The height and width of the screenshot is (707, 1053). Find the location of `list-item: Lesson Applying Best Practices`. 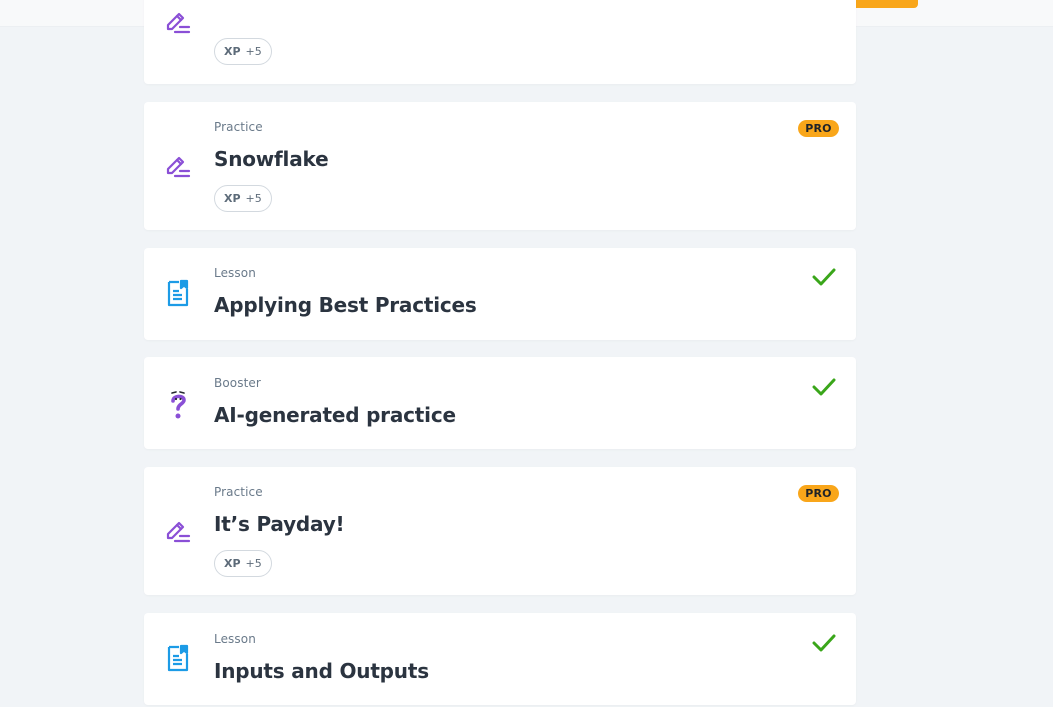

list-item: Lesson Applying Best Practices is located at coordinates (500, 294).